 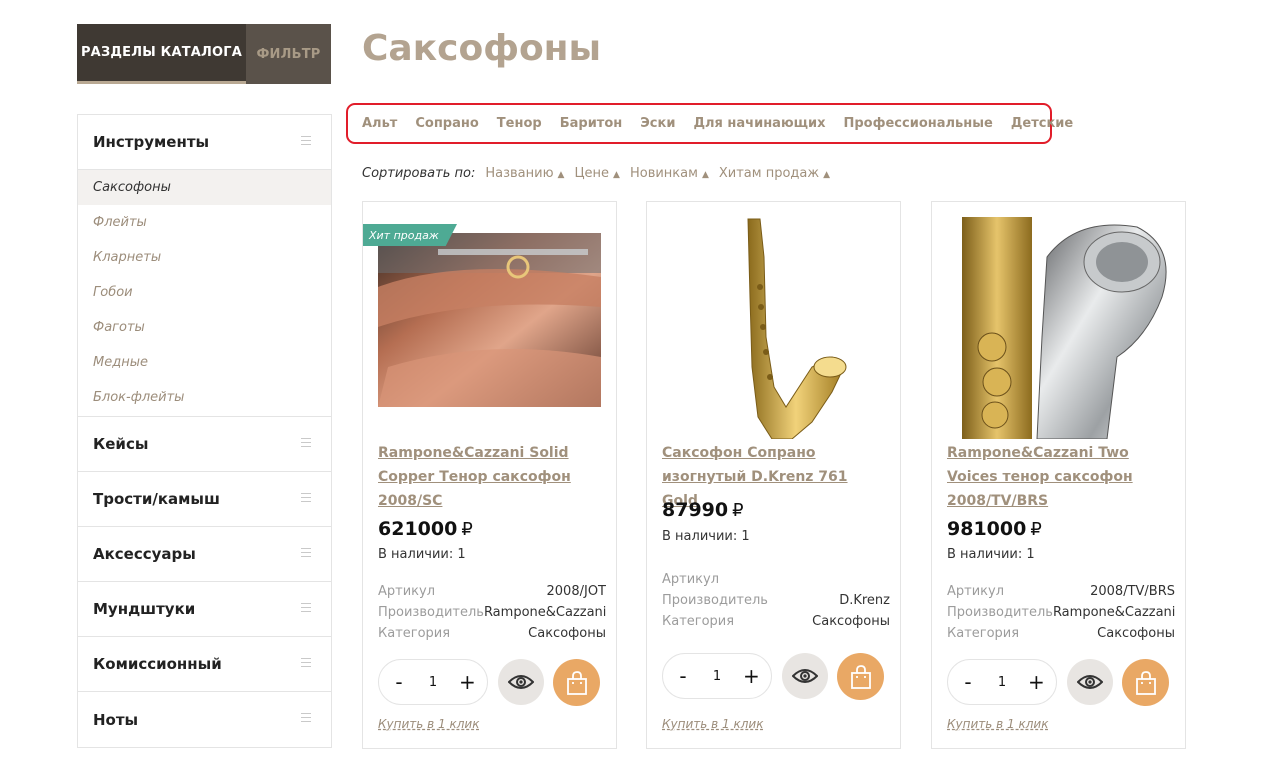 What do you see at coordinates (864, 600) in the screenshot?
I see `property-value: D.Krenz` at bounding box center [864, 600].